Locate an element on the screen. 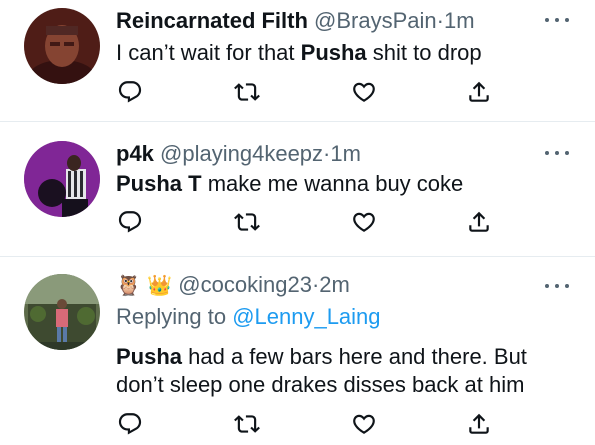 The width and height of the screenshot is (595, 445). user-handle: @cocoking23 is located at coordinates (245, 284).